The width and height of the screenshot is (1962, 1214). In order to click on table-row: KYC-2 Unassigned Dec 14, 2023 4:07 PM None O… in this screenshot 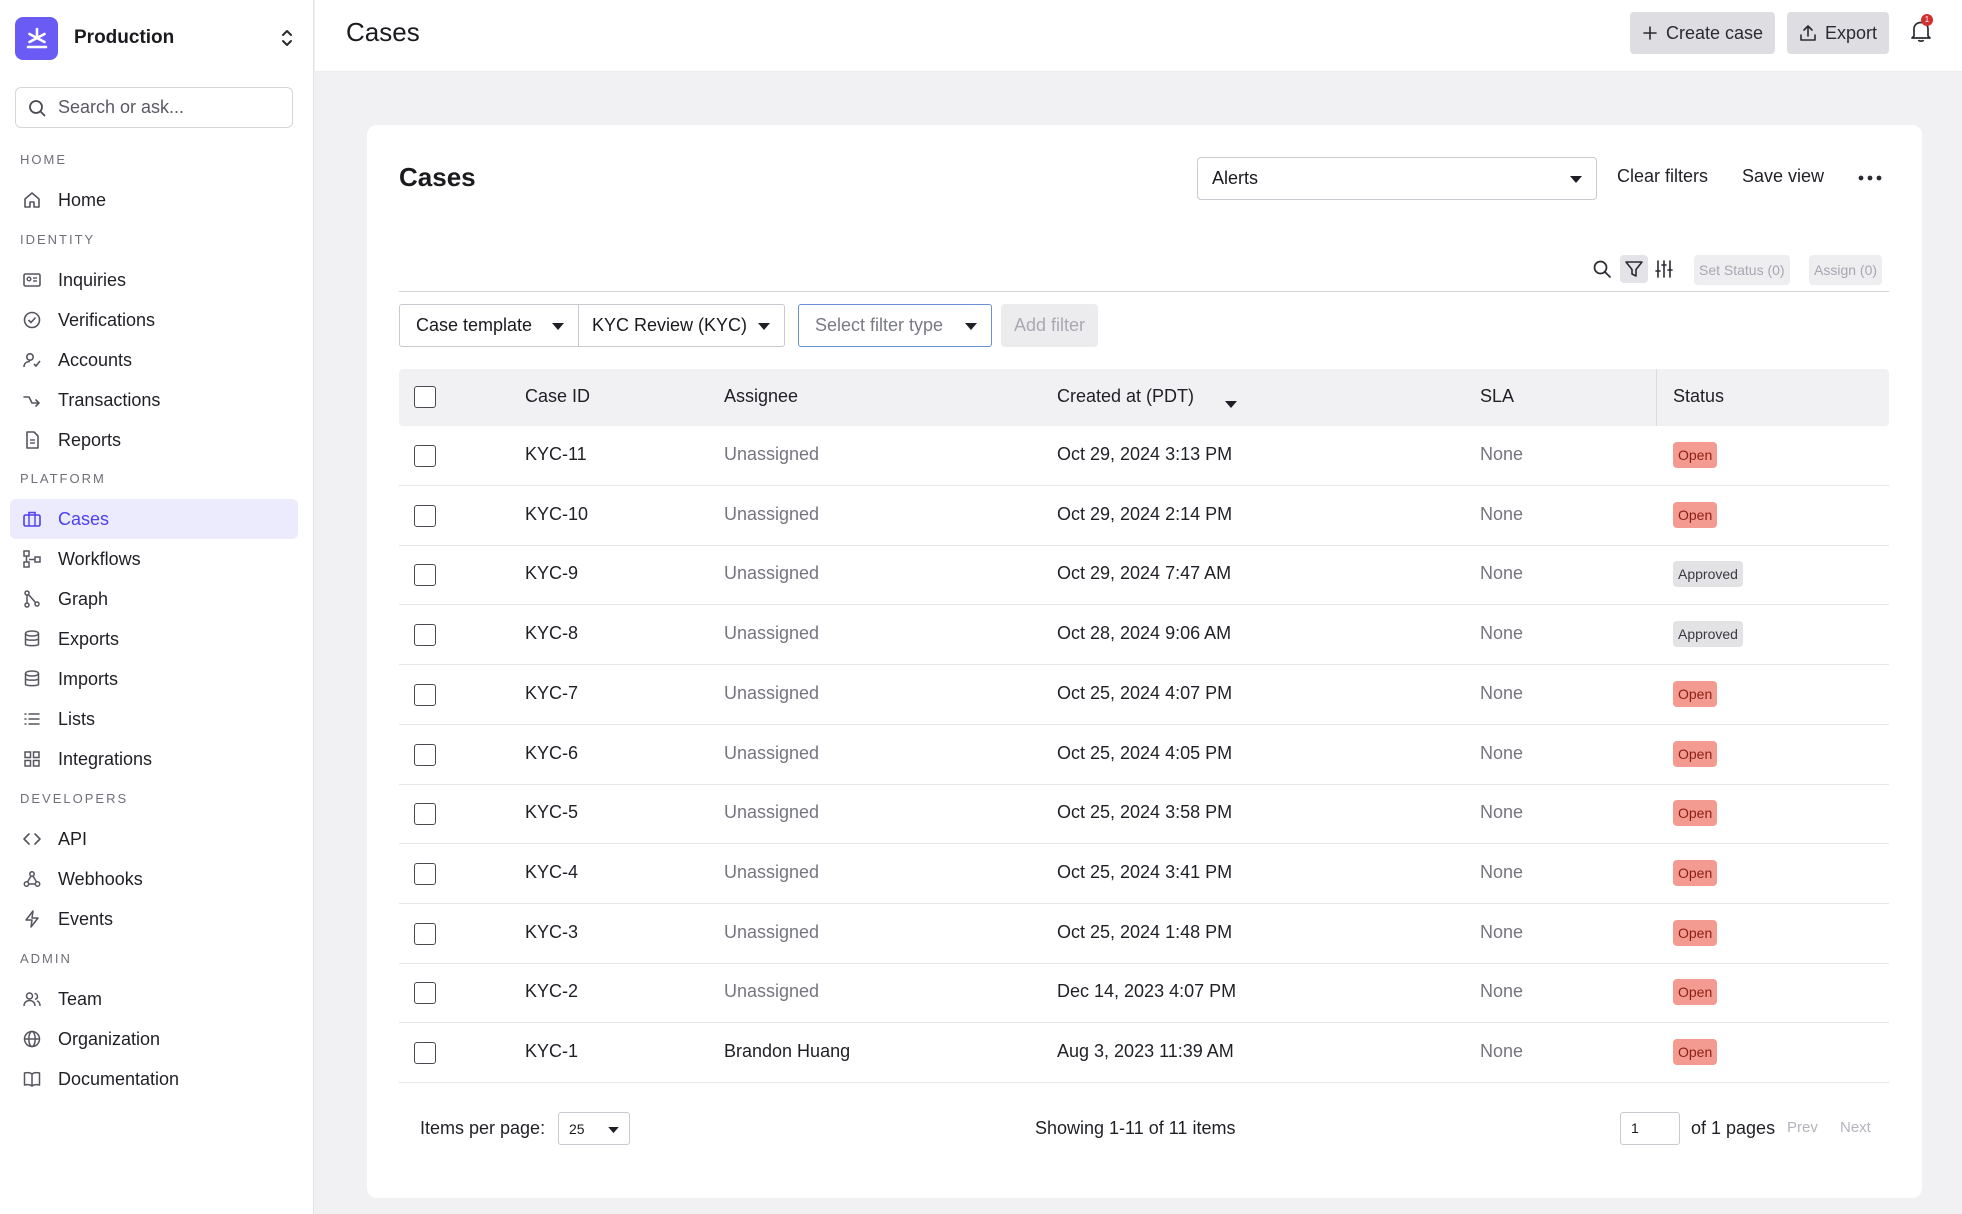, I will do `click(1144, 993)`.